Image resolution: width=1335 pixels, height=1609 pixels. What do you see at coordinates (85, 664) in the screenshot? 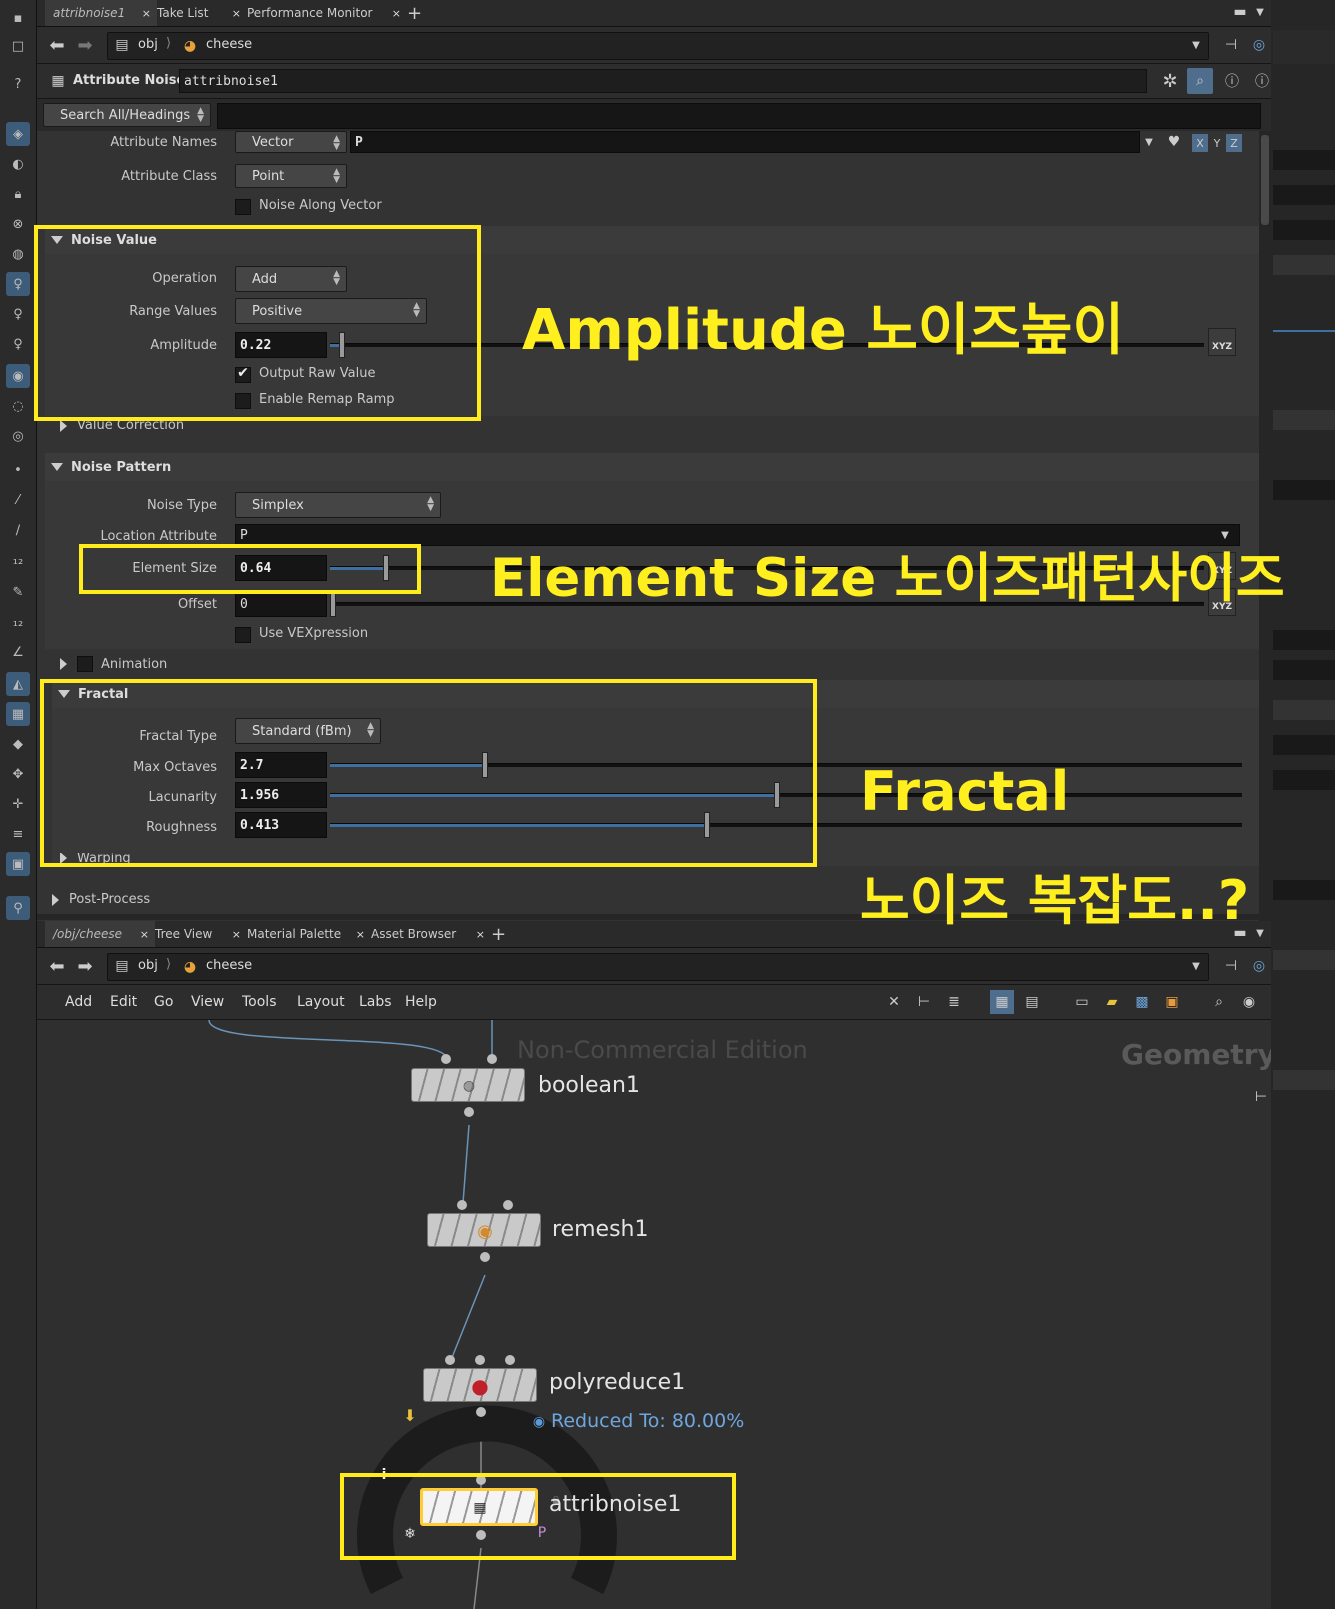
I see `animation-checkbox` at bounding box center [85, 664].